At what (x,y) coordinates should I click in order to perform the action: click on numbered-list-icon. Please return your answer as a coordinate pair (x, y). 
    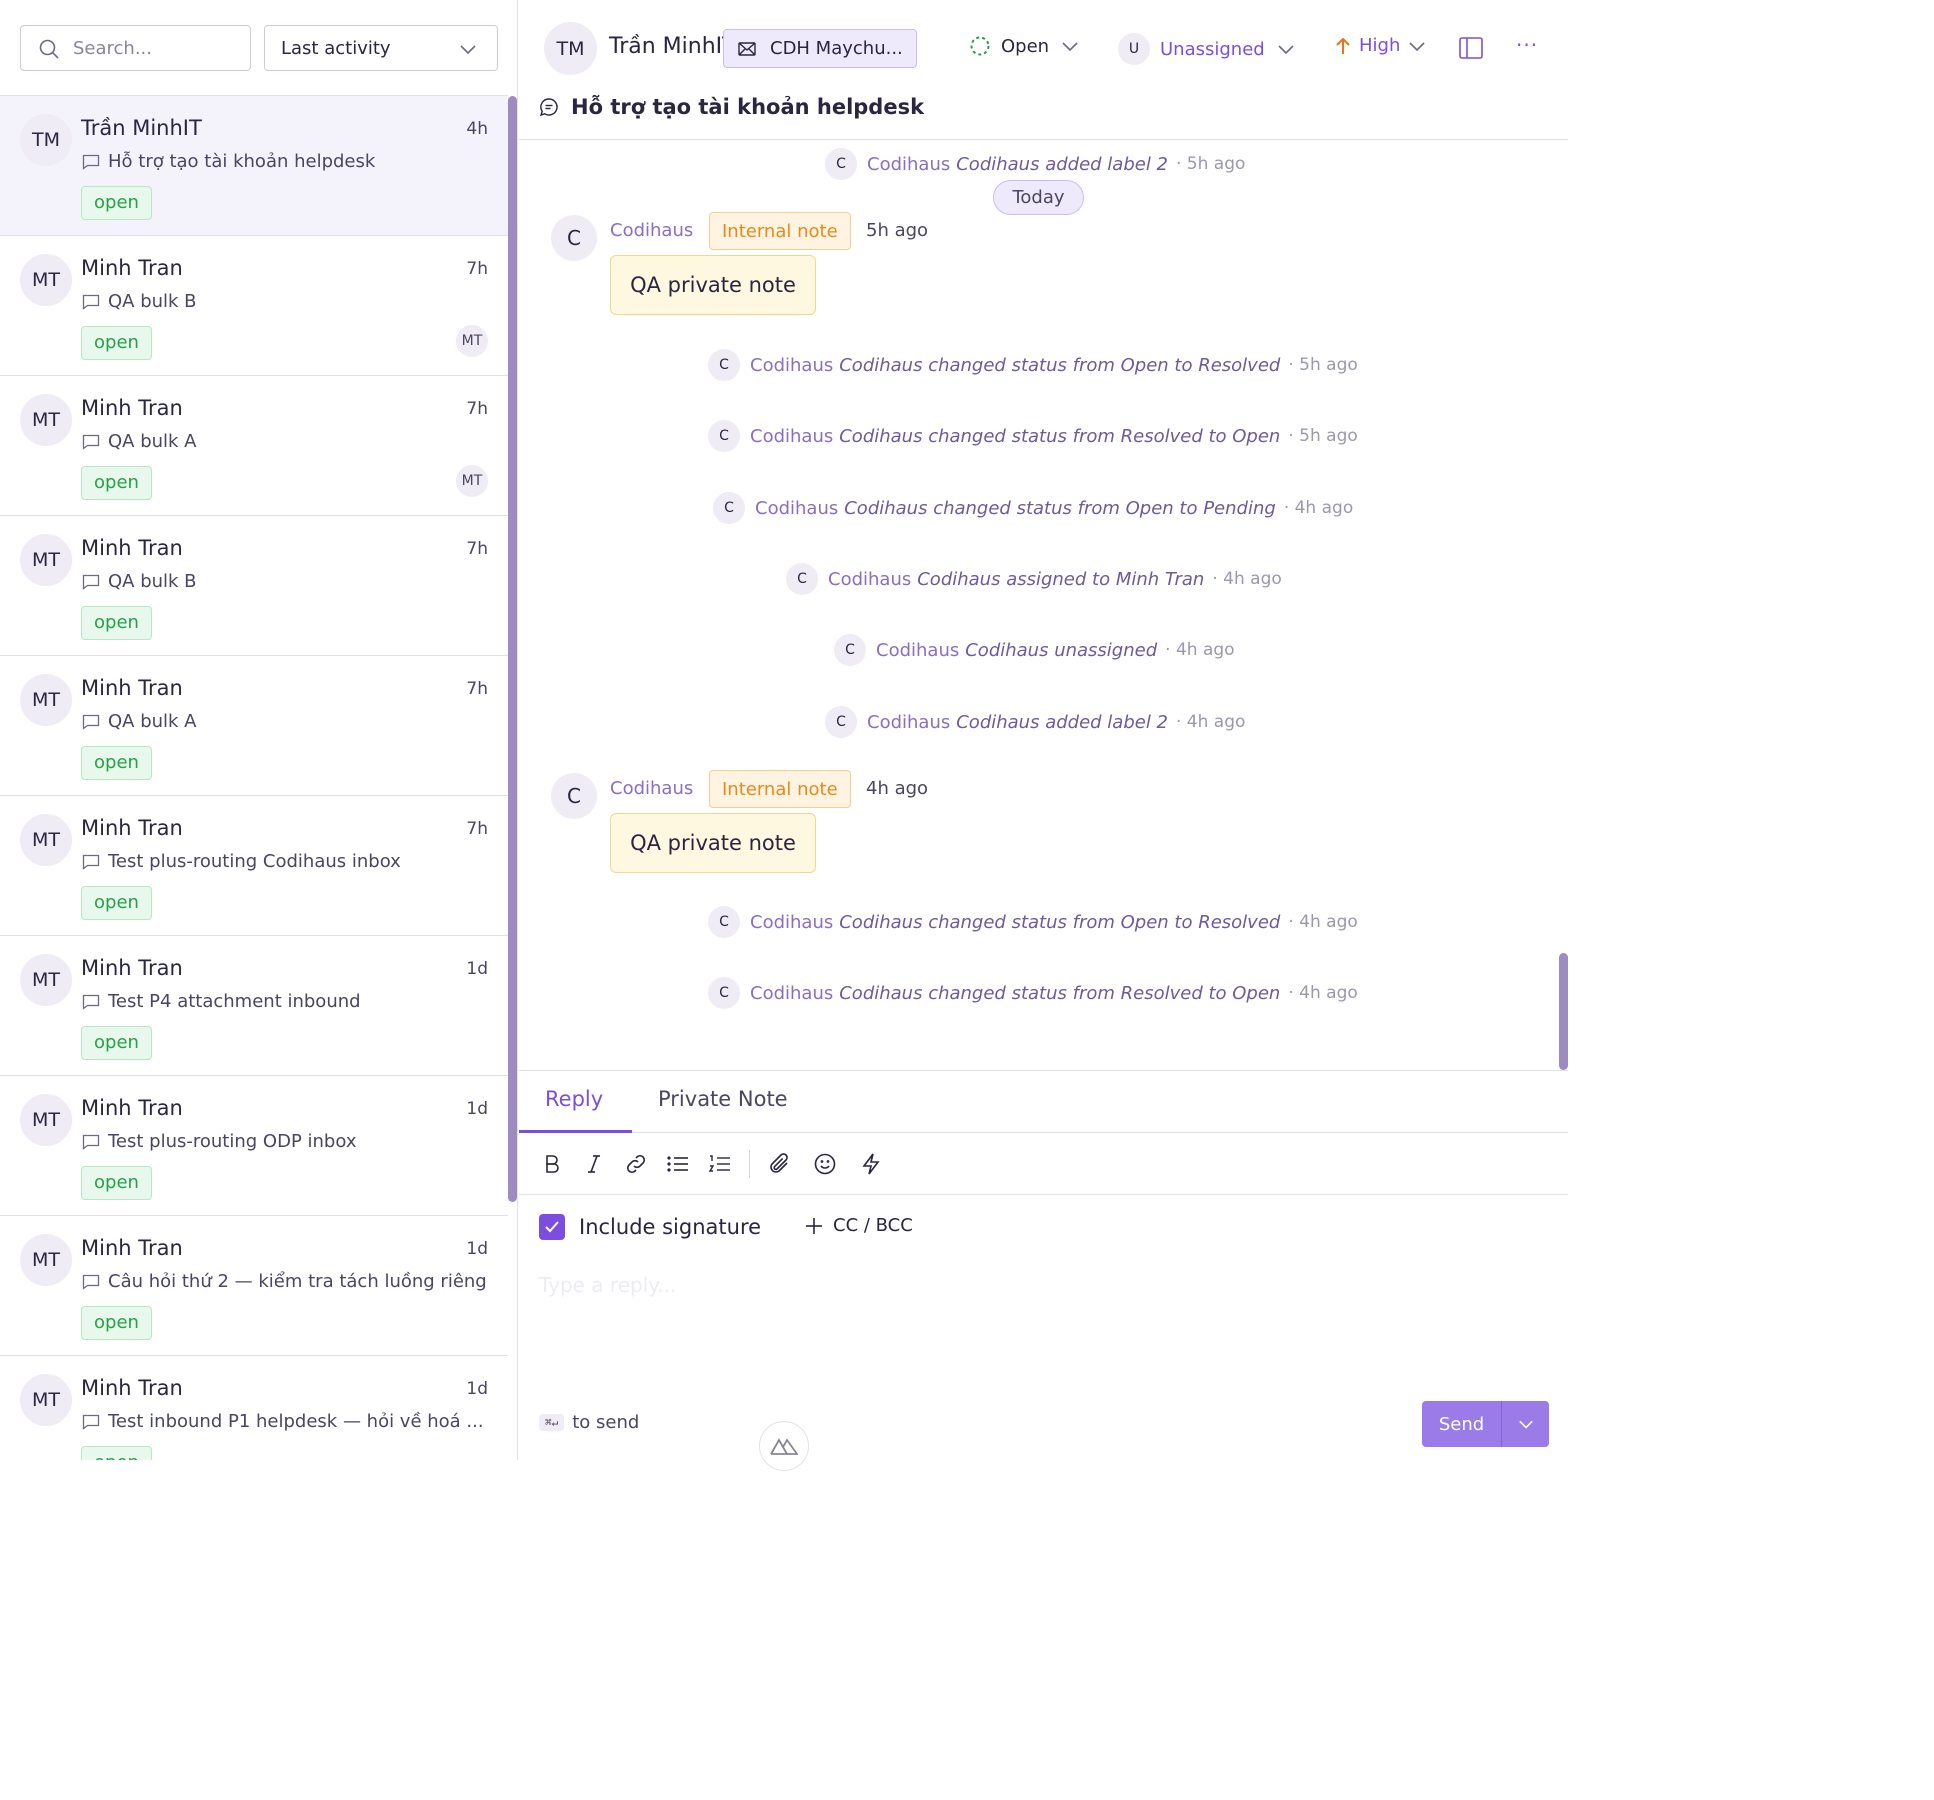
    Looking at the image, I should click on (720, 1164).